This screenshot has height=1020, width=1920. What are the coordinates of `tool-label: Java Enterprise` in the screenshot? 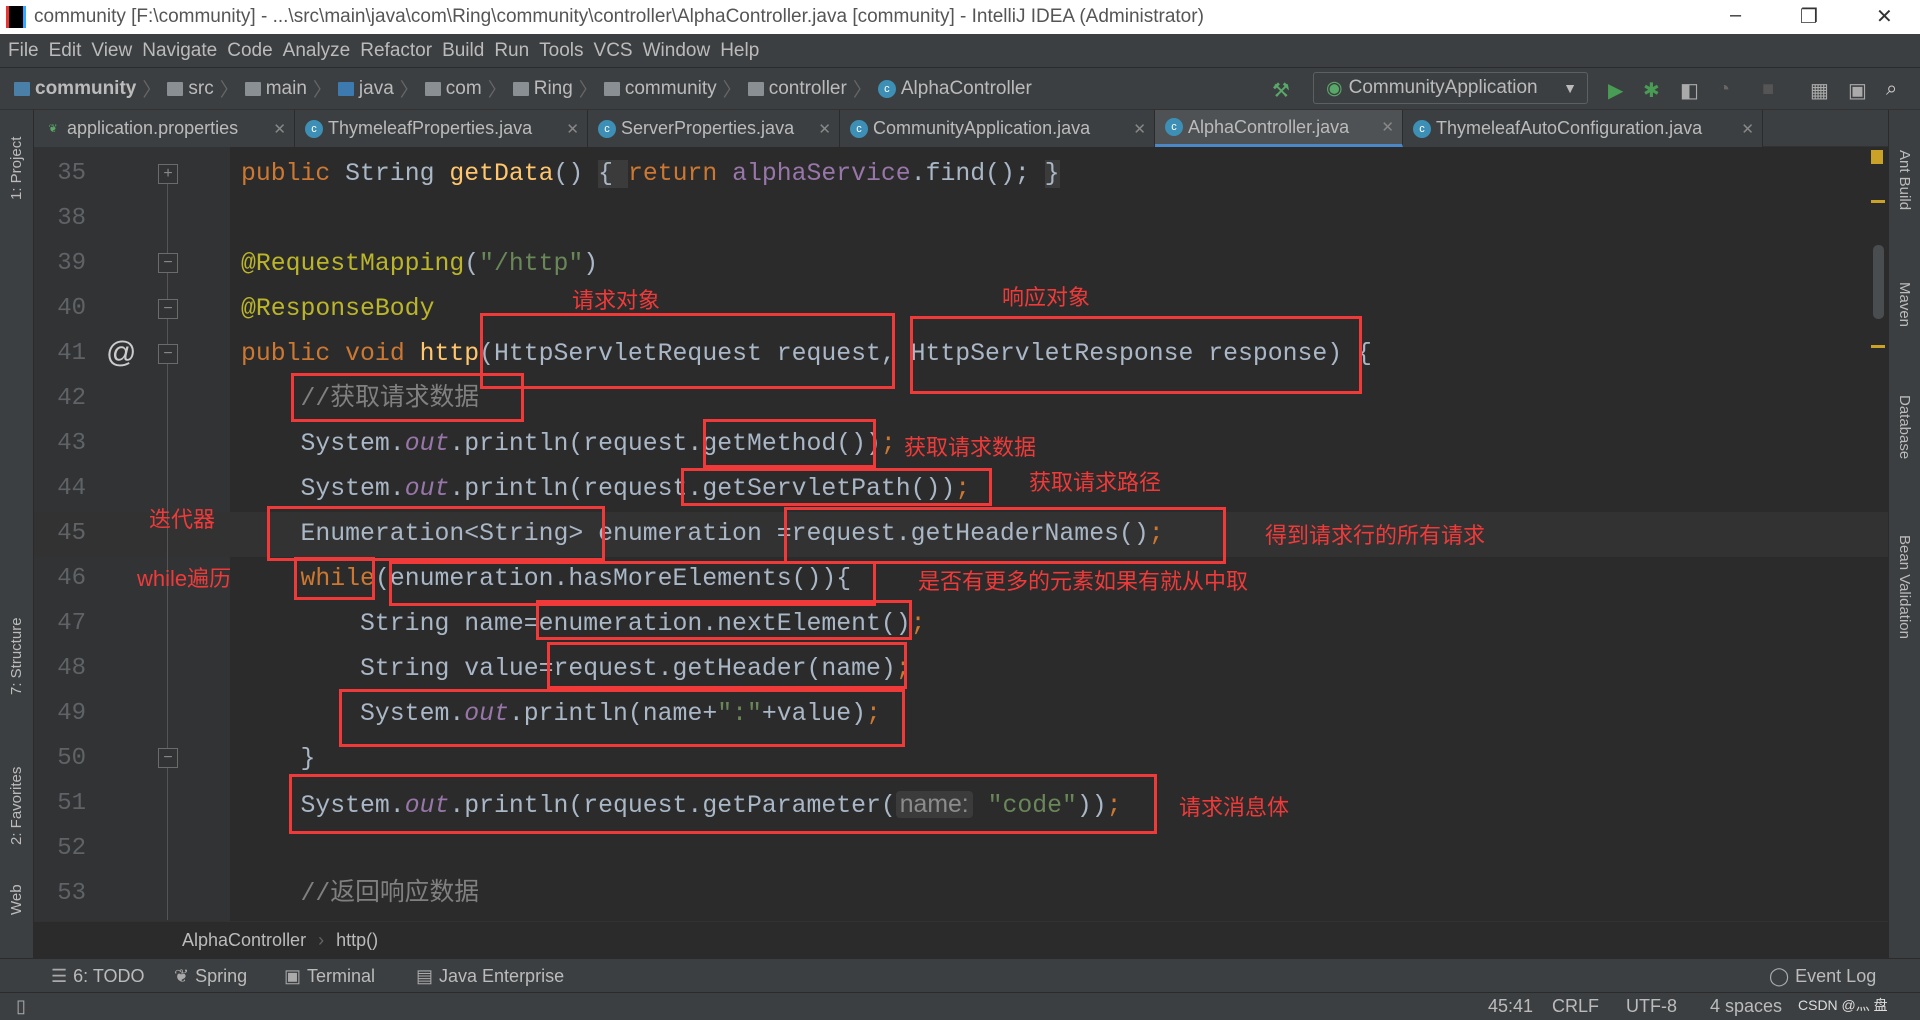 It's located at (502, 976).